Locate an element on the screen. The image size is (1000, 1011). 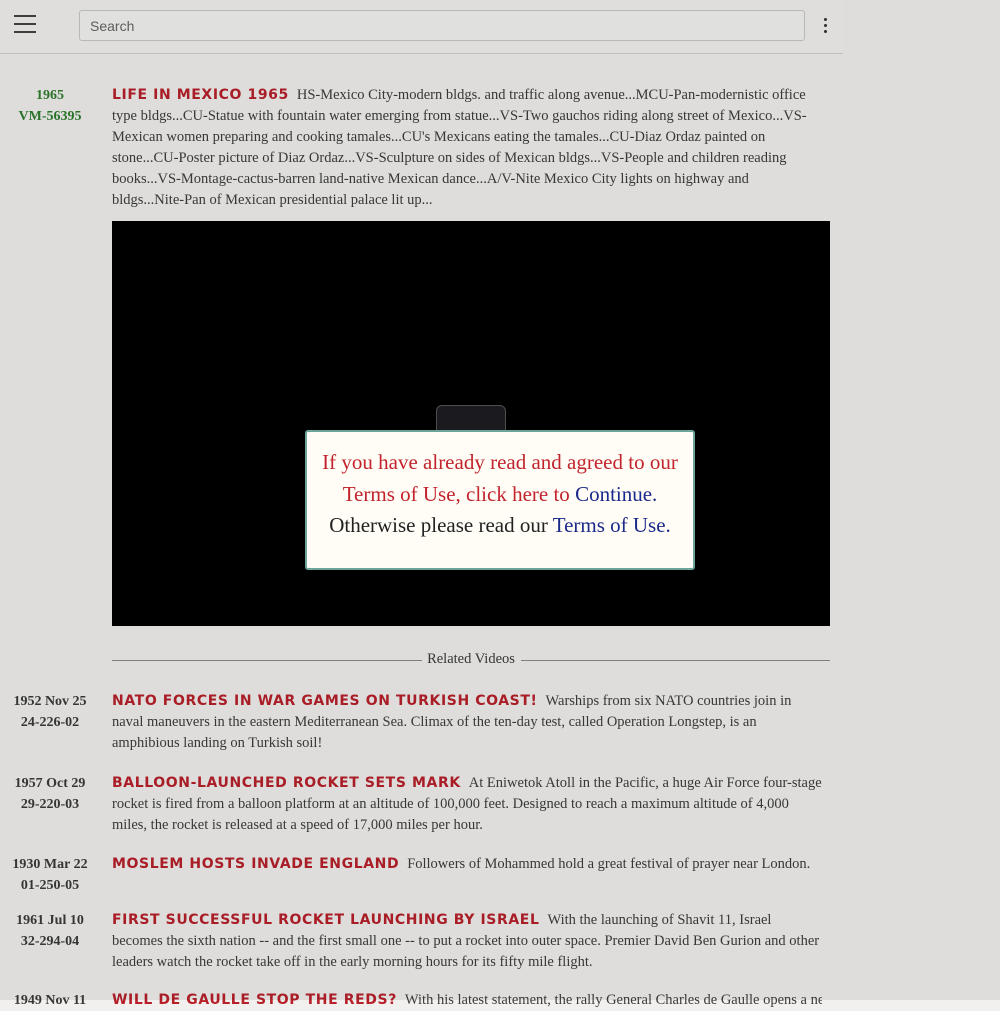
related-id: 24-226-02 is located at coordinates (50, 722).